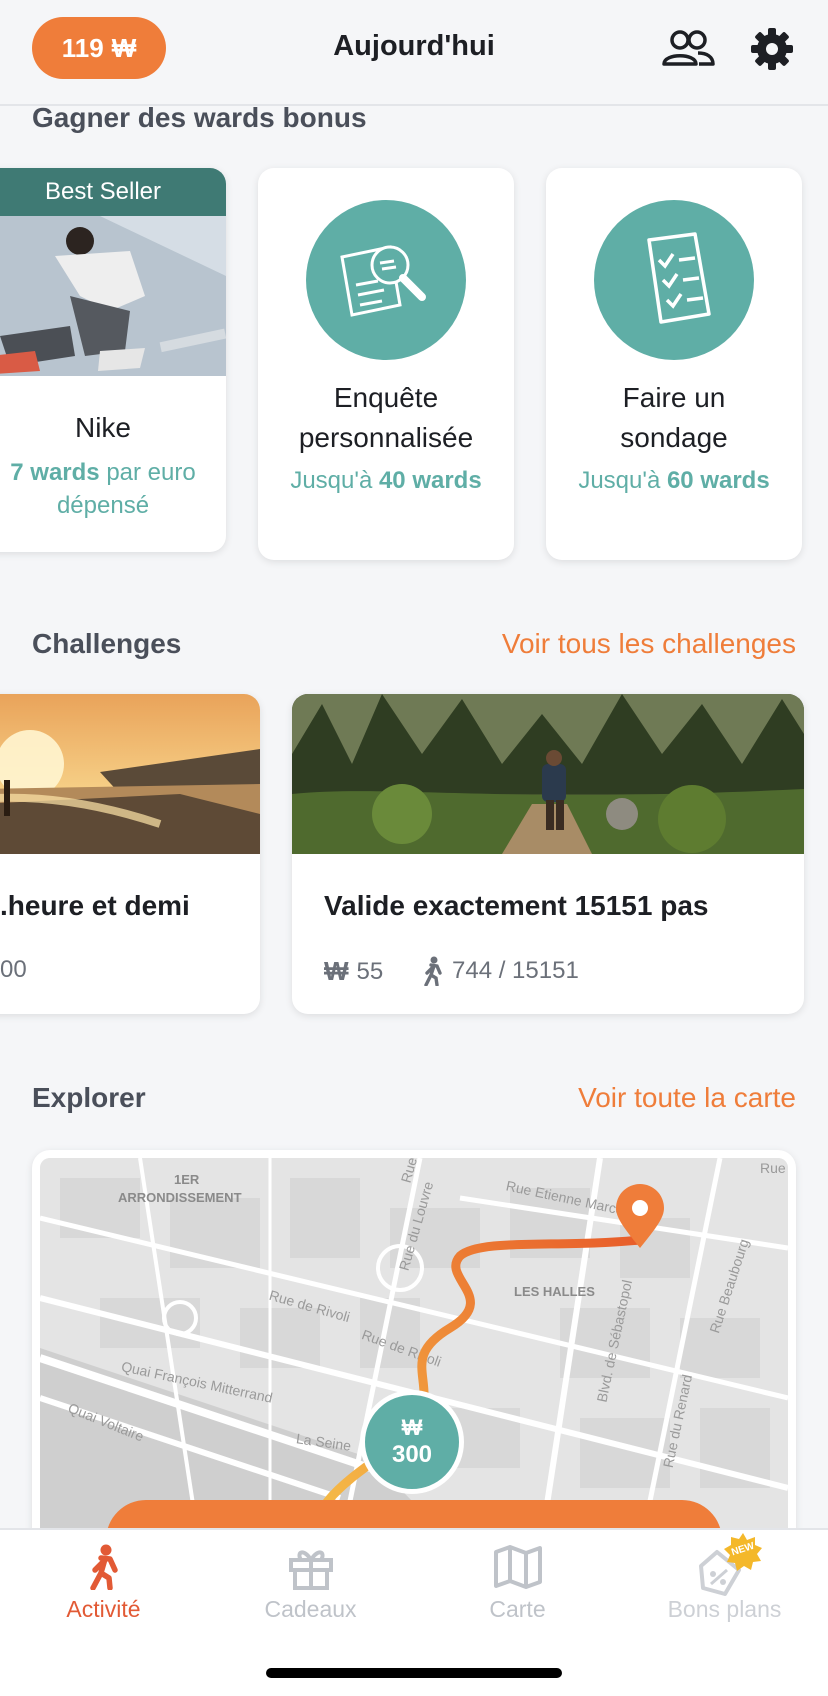 The image size is (828, 1696). I want to click on forest-hiker-image, so click(548, 774).